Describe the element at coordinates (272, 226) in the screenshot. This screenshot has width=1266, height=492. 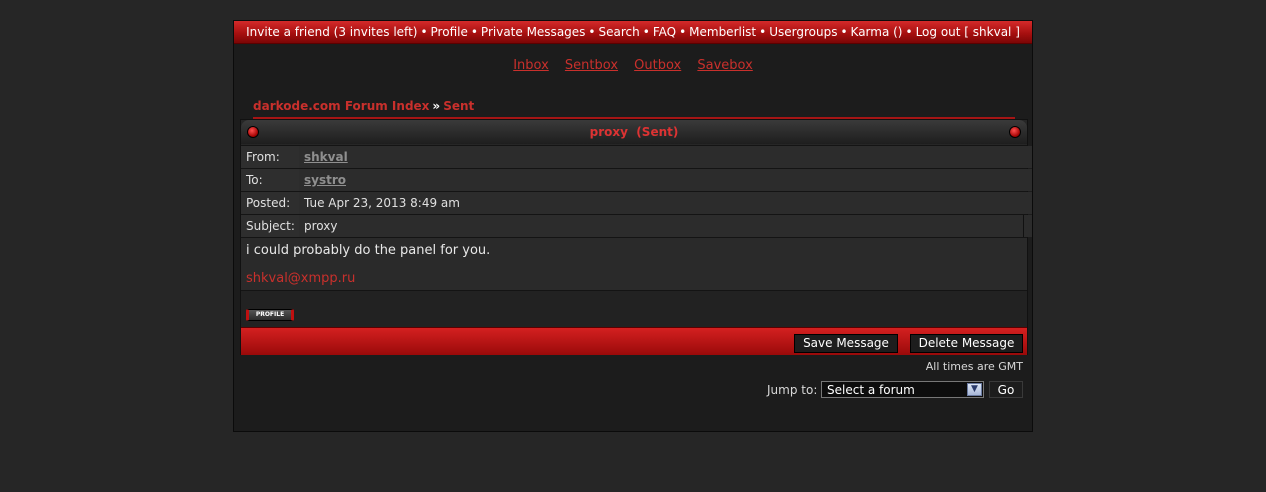
I see `subject-label: Subject:` at that location.